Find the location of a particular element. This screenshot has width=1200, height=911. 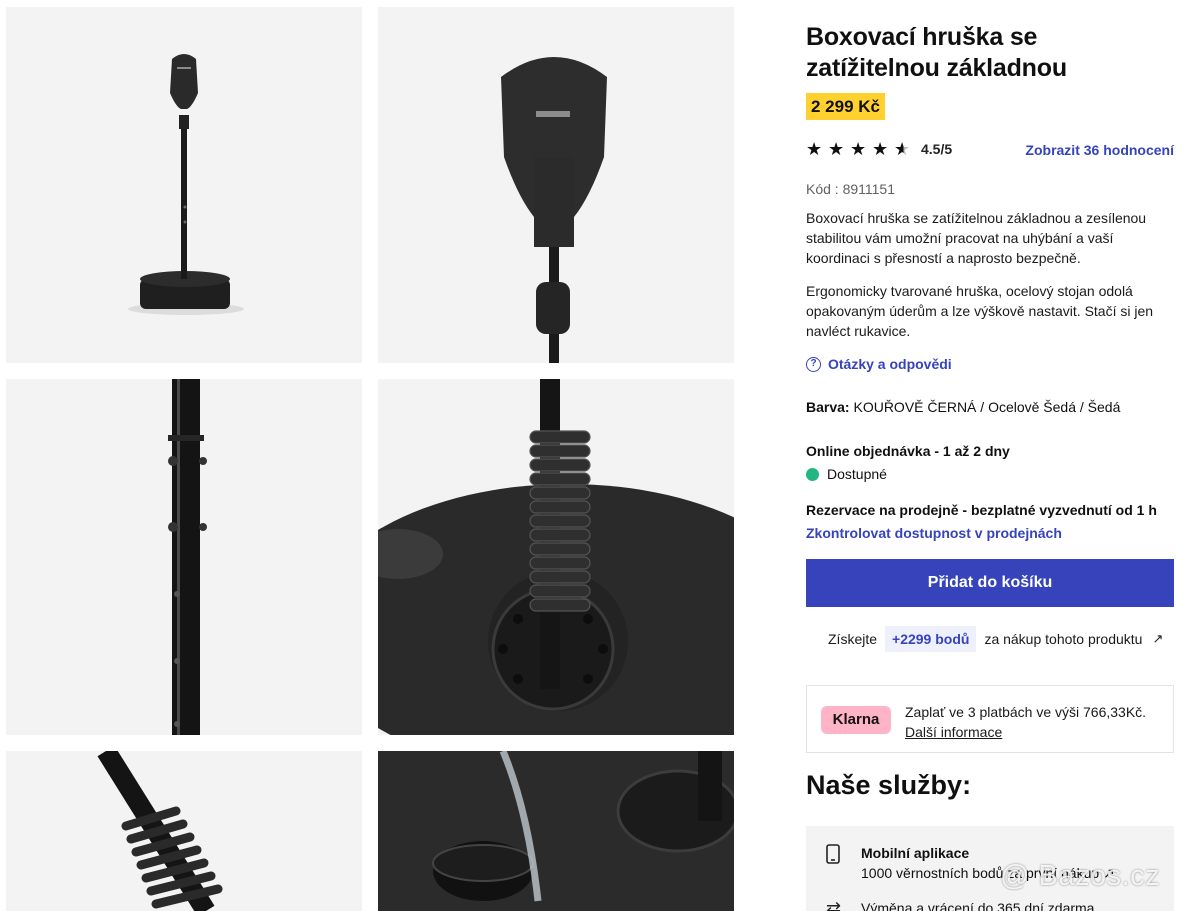

rating-score: 4.5/5 is located at coordinates (937, 149).